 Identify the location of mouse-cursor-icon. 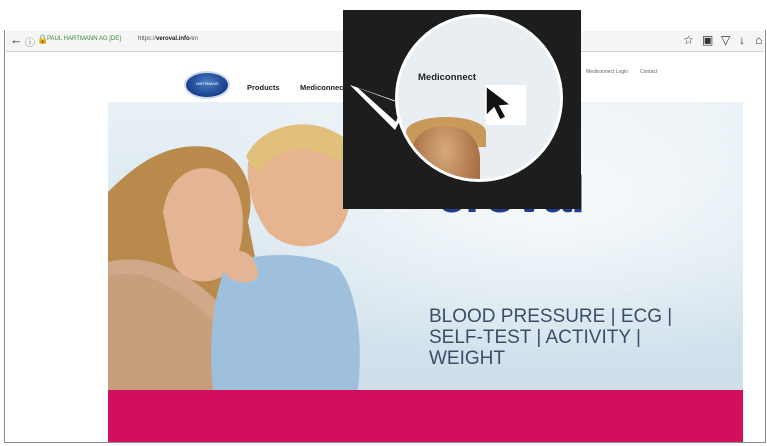
(499, 103).